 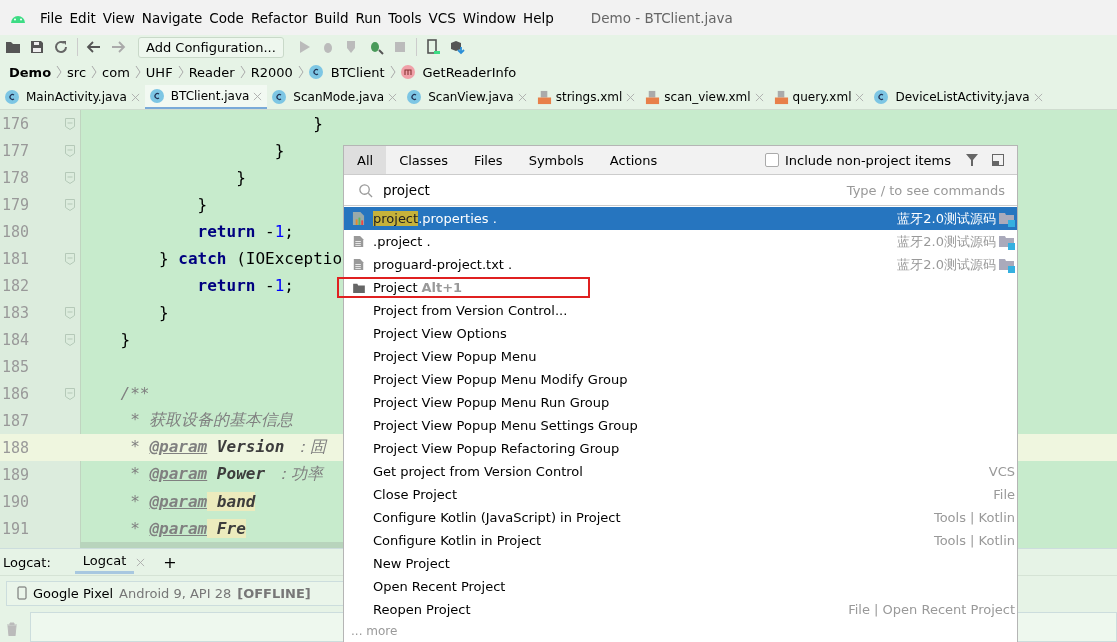 I want to click on menu-item: Tools, so click(x=405, y=17).